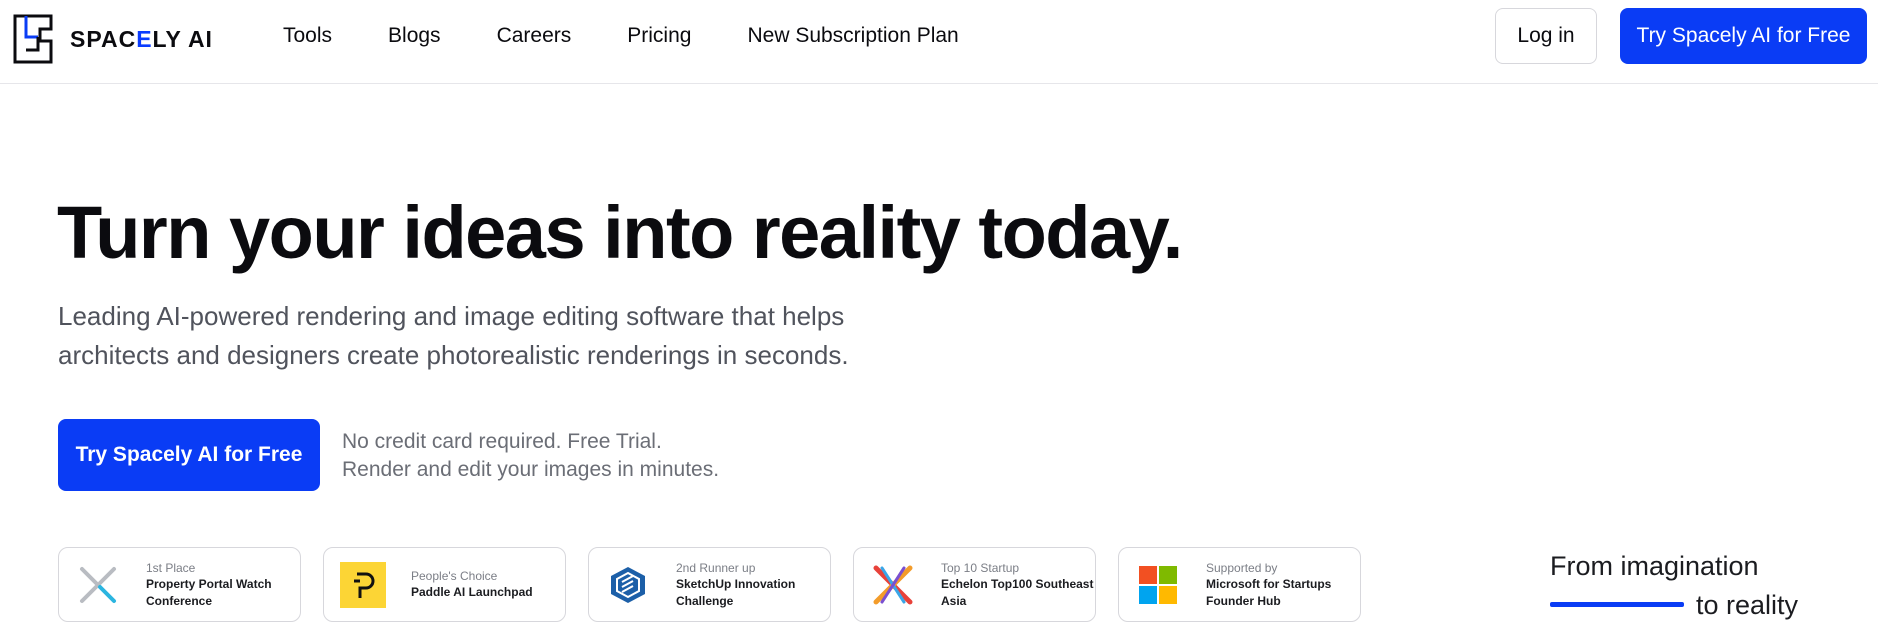 The height and width of the screenshot is (640, 1878). Describe the element at coordinates (620, 232) in the screenshot. I see `hero-title: Turn your ideas into reality today.` at that location.